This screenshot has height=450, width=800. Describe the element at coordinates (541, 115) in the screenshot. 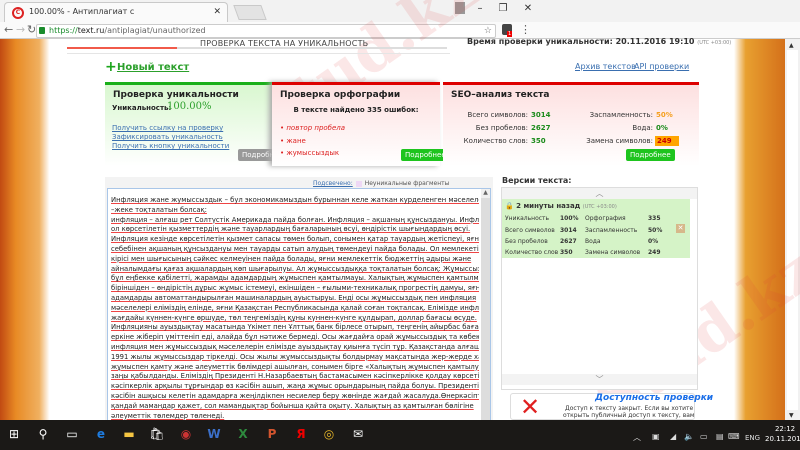

I see `seo-total: 3014` at that location.